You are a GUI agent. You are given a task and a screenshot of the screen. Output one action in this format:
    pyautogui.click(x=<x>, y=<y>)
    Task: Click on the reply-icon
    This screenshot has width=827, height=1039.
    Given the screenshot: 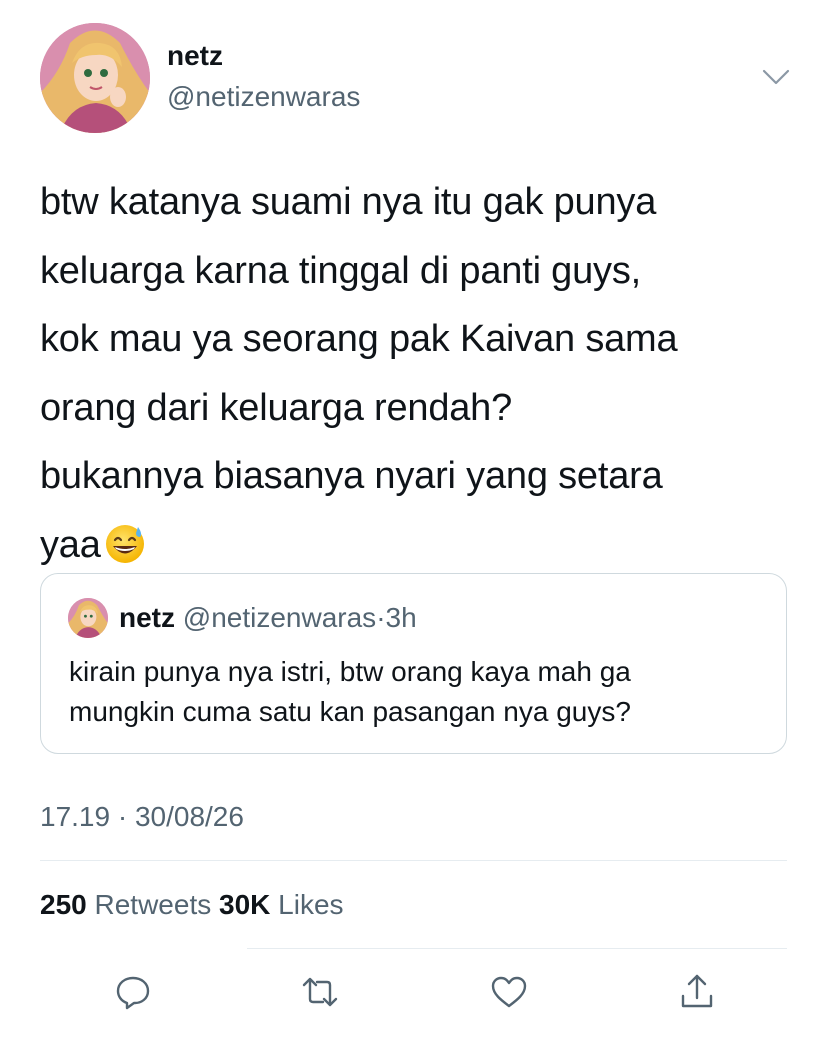 What is the action you would take?
    pyautogui.click(x=133, y=993)
    